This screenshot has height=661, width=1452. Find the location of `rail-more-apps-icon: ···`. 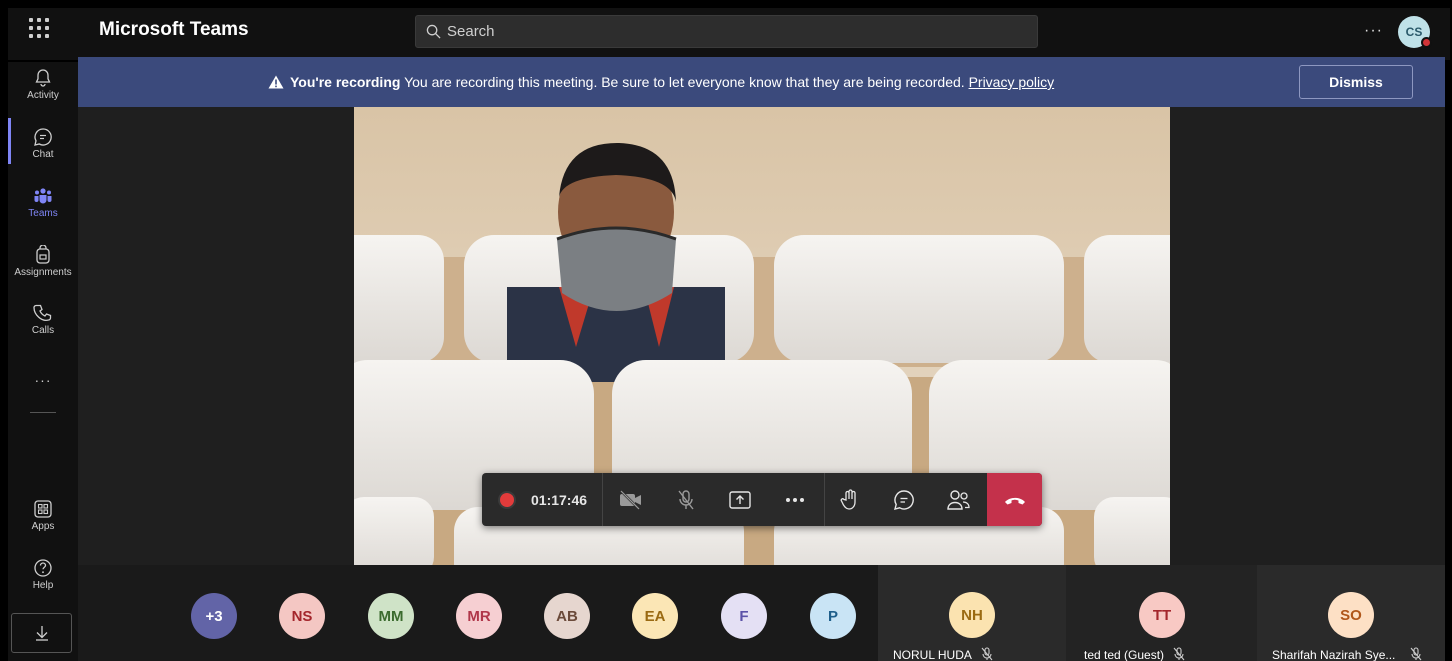

rail-more-apps-icon: ··· is located at coordinates (43, 380).